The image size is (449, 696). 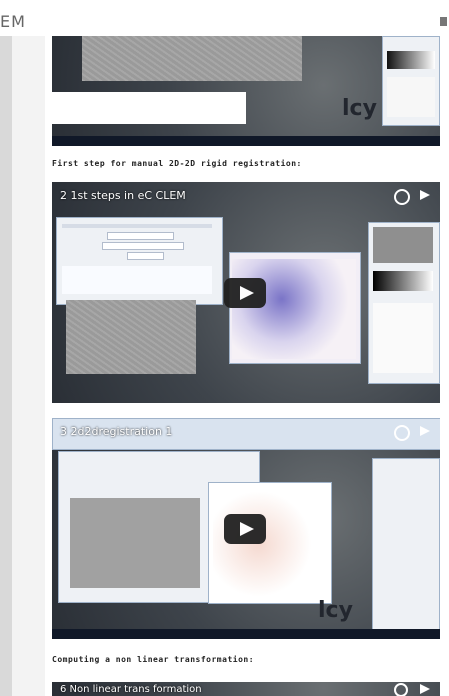 What do you see at coordinates (359, 108) in the screenshot?
I see `icy-logo: lcy` at bounding box center [359, 108].